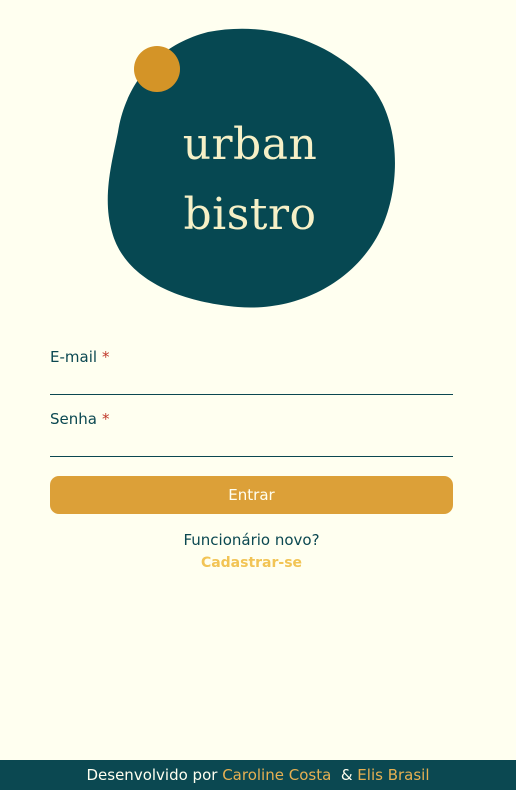 This screenshot has height=790, width=516. Describe the element at coordinates (250, 144) in the screenshot. I see `logo-text-urban: urban` at that location.